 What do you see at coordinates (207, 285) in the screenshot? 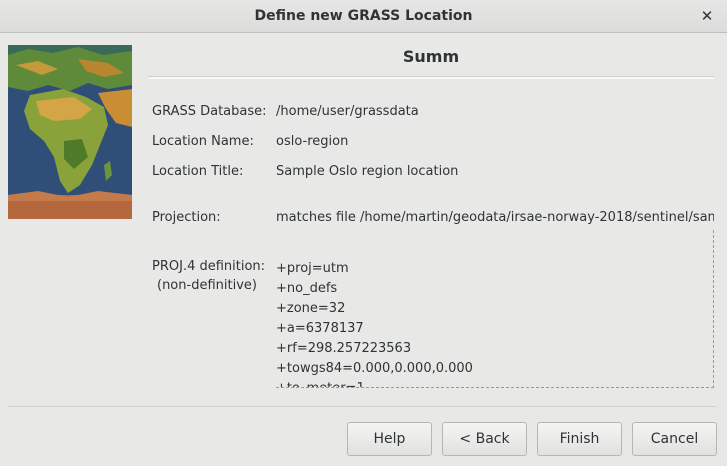
I see `proj4-sublabel: (non-definitive)` at bounding box center [207, 285].